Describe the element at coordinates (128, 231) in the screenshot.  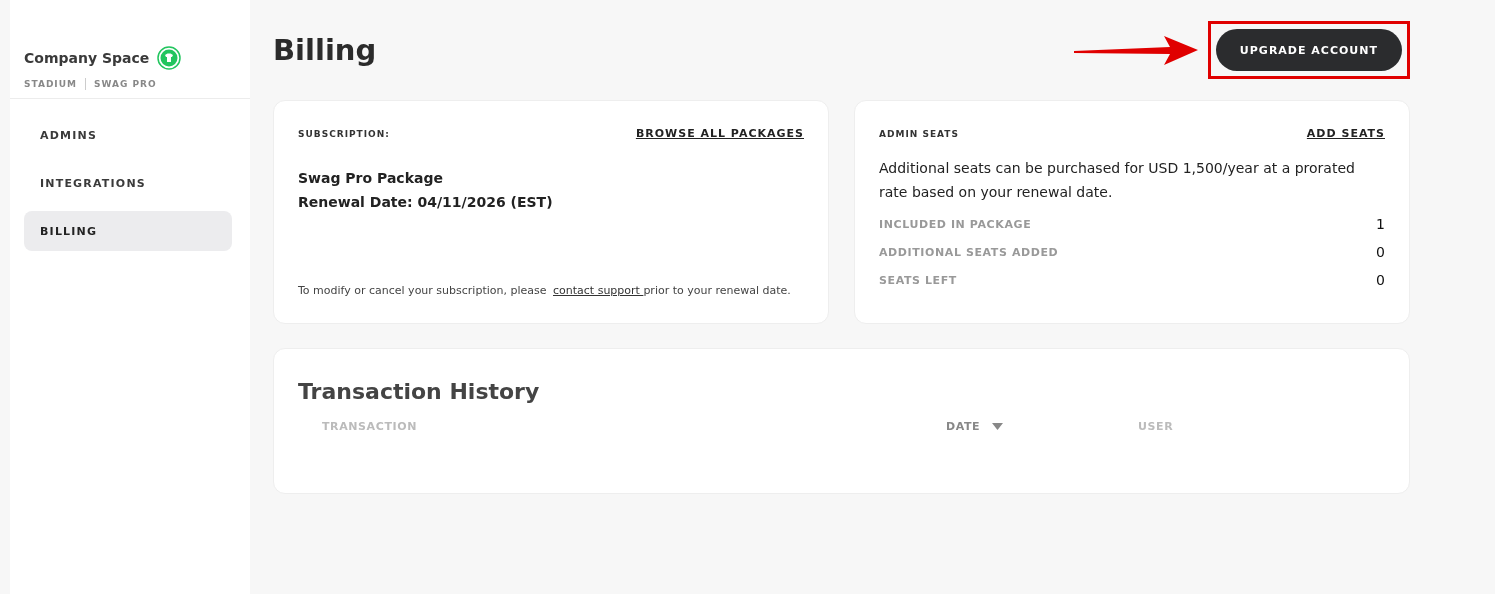
I see `nav-item: BILLING` at that location.